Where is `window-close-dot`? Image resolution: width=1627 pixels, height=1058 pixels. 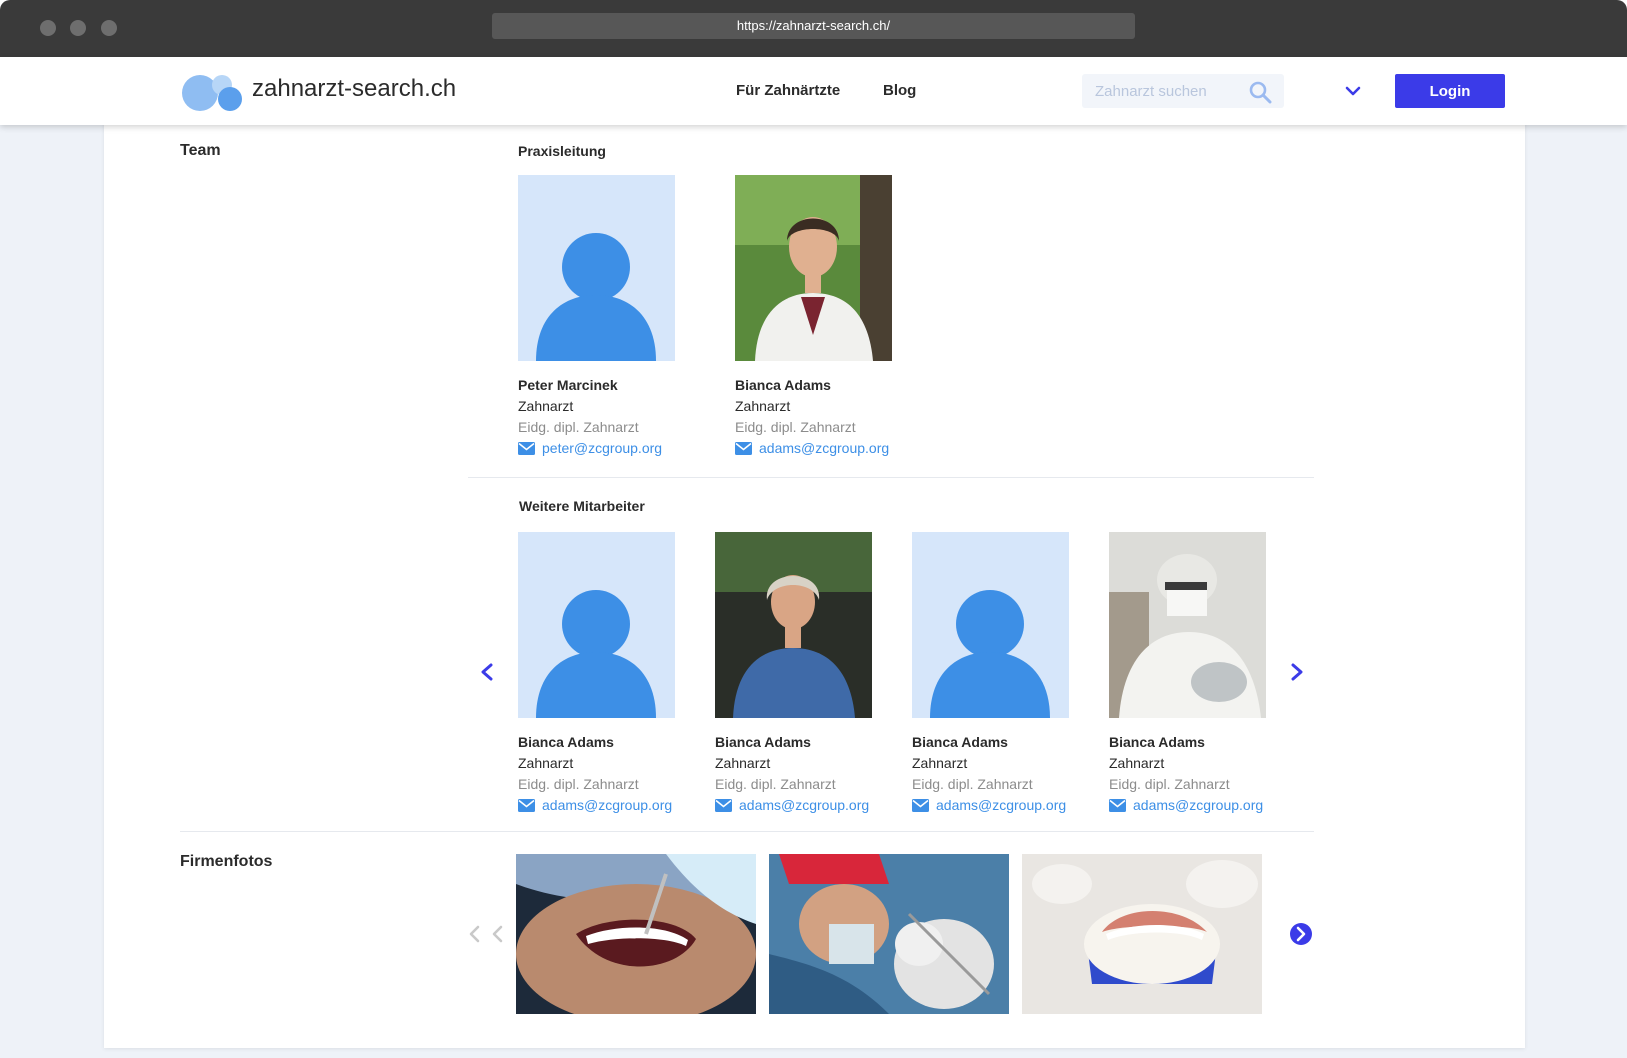
window-close-dot is located at coordinates (48, 28).